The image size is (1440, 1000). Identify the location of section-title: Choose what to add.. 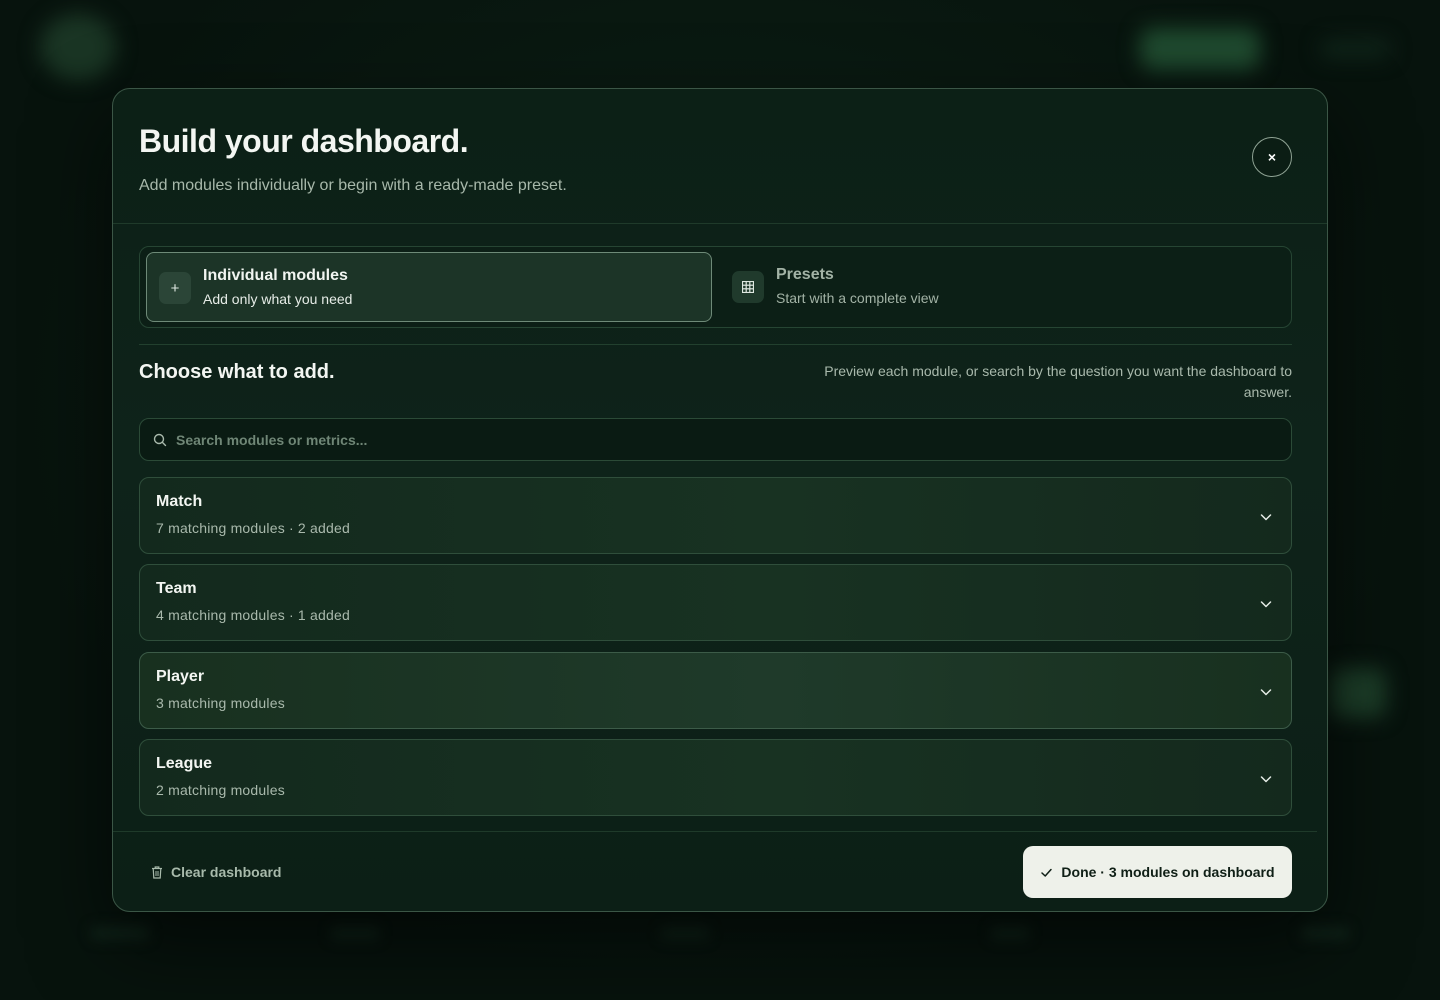
(237, 372).